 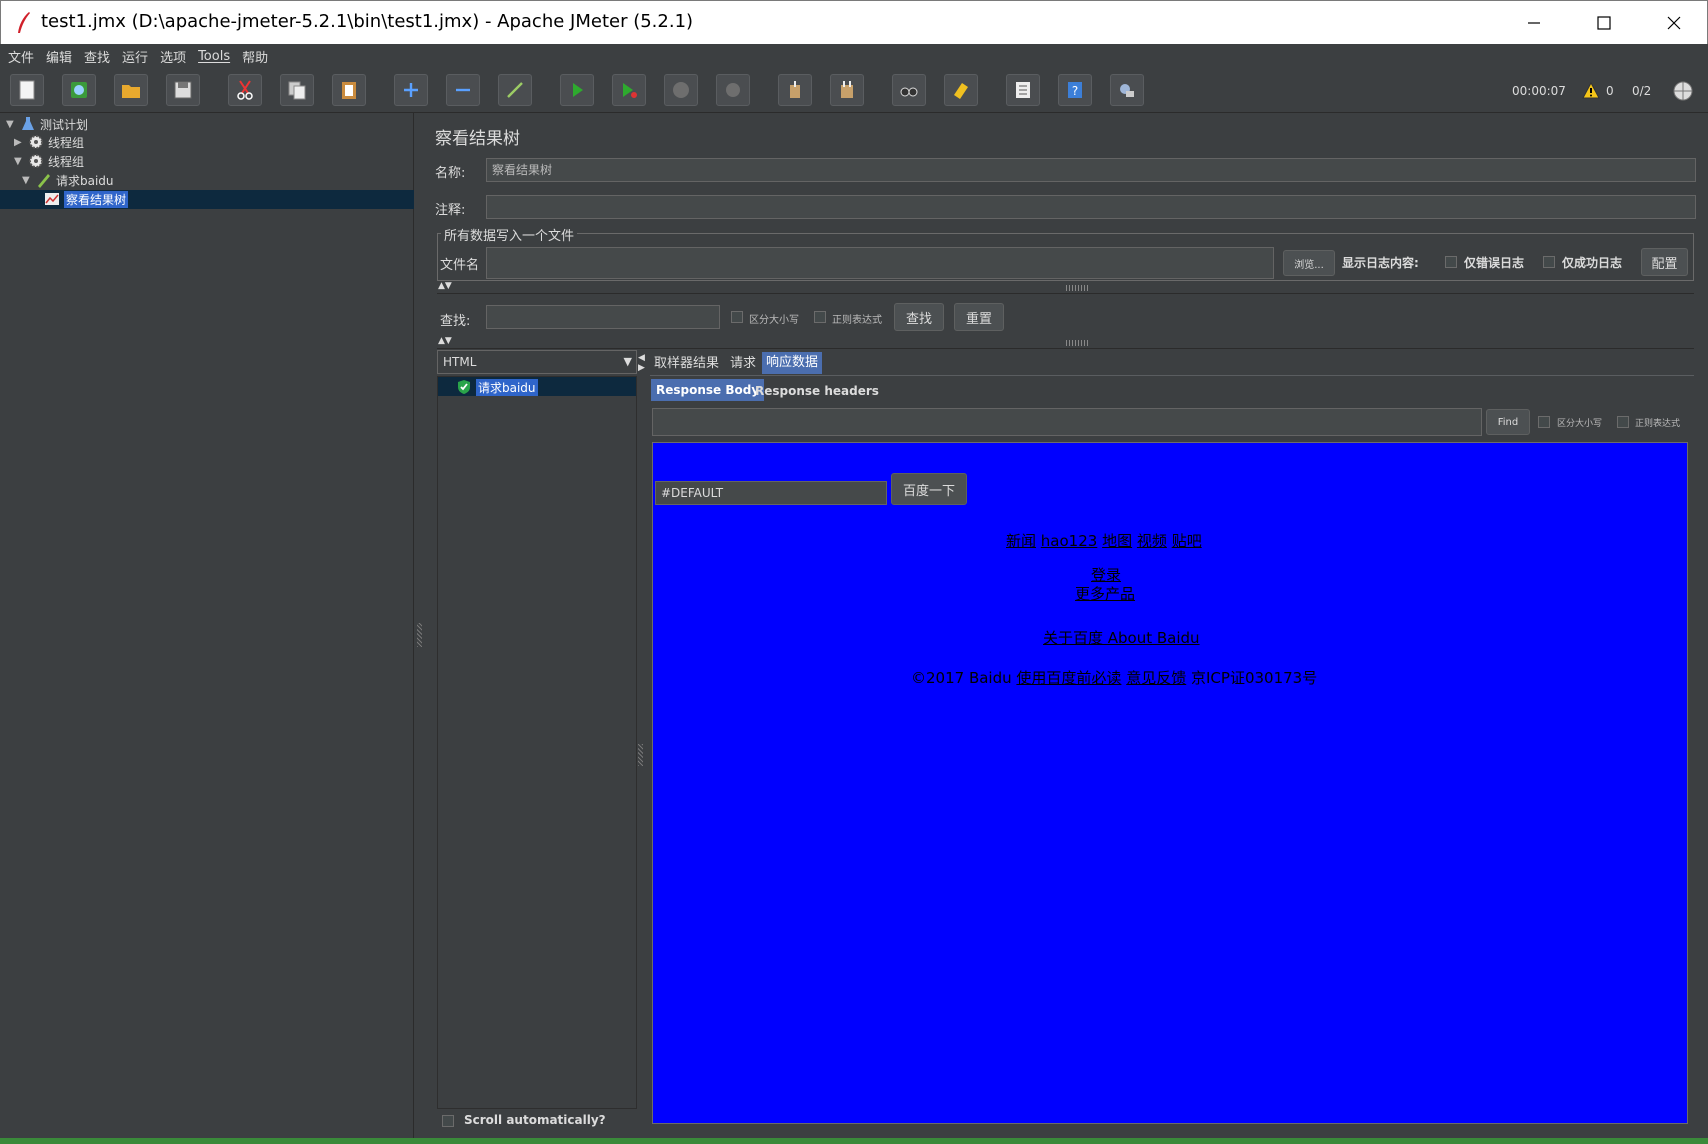 I want to click on find-case-label: 区分大小写, so click(x=1580, y=424).